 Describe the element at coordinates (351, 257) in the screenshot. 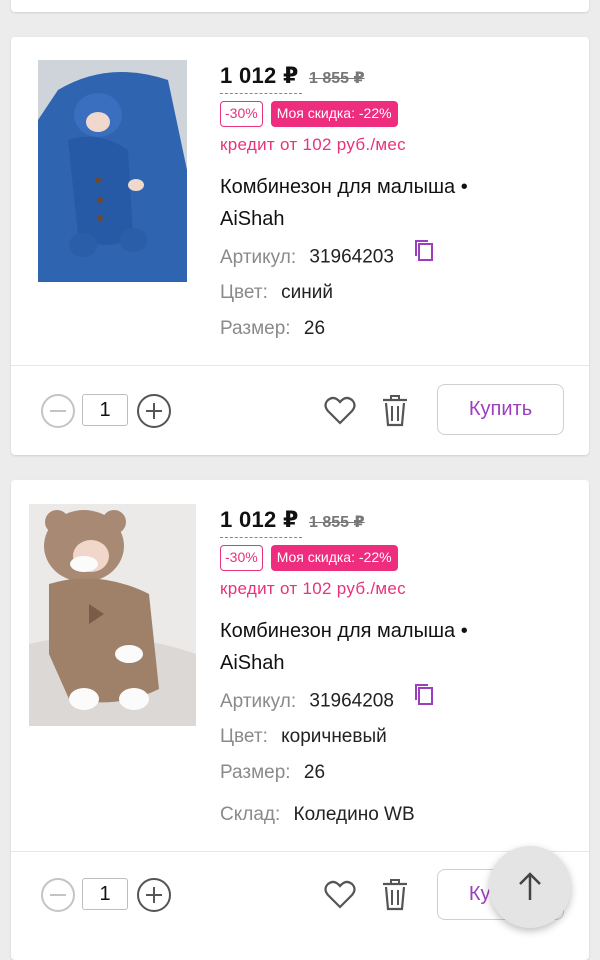

I see `article-value: 31964203` at that location.